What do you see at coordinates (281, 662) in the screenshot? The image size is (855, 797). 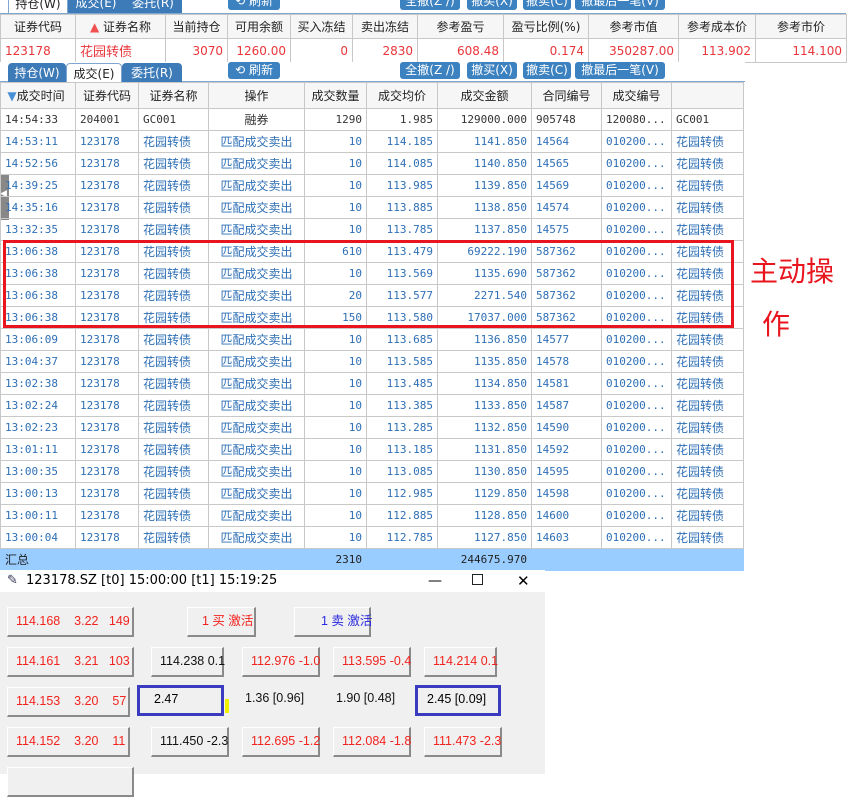 I see `price-button: 112.976 -1.0` at bounding box center [281, 662].